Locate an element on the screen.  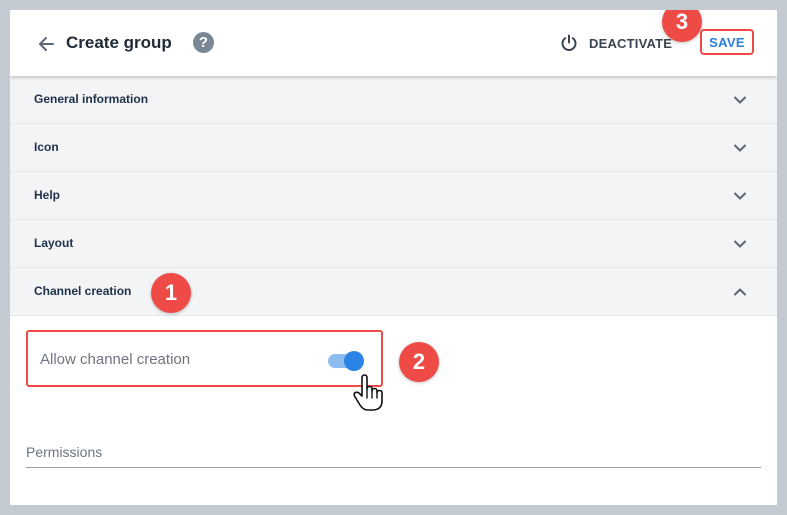
section-label: Channel creation is located at coordinates (83, 291).